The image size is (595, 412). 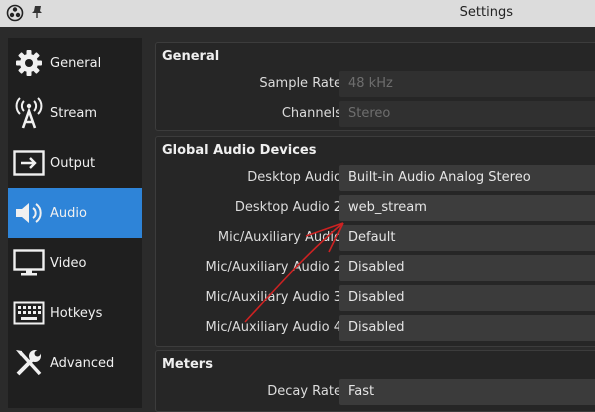 I want to click on mic-aux-audio-4-select: Disabled, so click(x=467, y=328).